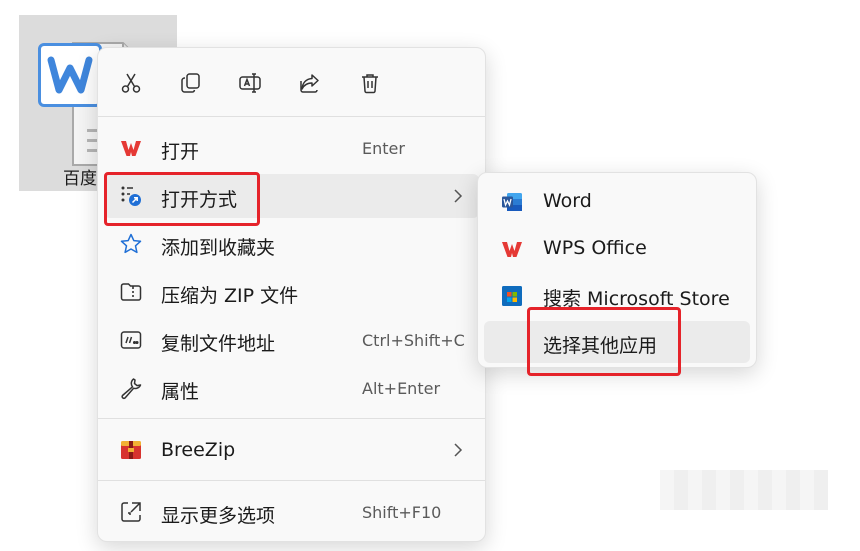  I want to click on rename-icon, so click(250, 83).